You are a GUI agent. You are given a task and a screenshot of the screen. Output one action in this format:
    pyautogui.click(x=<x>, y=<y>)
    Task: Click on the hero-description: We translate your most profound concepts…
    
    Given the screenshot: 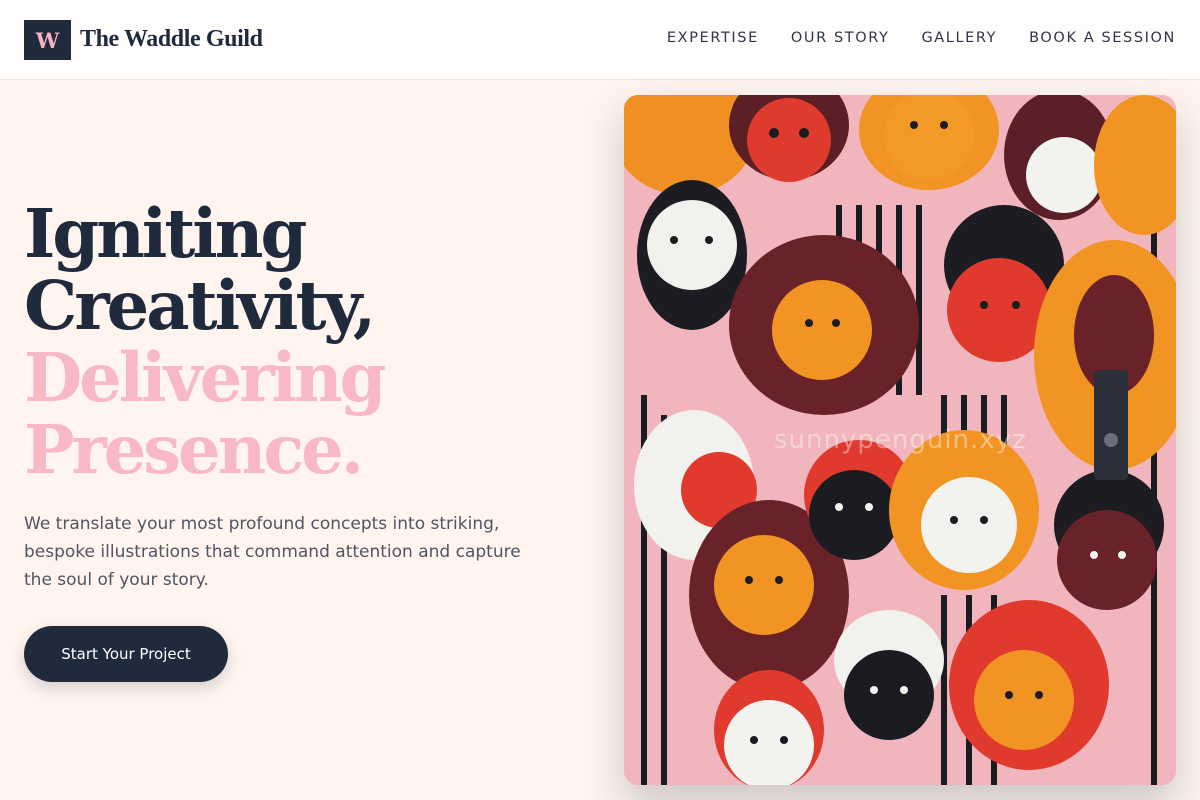 What is the action you would take?
    pyautogui.click(x=272, y=552)
    